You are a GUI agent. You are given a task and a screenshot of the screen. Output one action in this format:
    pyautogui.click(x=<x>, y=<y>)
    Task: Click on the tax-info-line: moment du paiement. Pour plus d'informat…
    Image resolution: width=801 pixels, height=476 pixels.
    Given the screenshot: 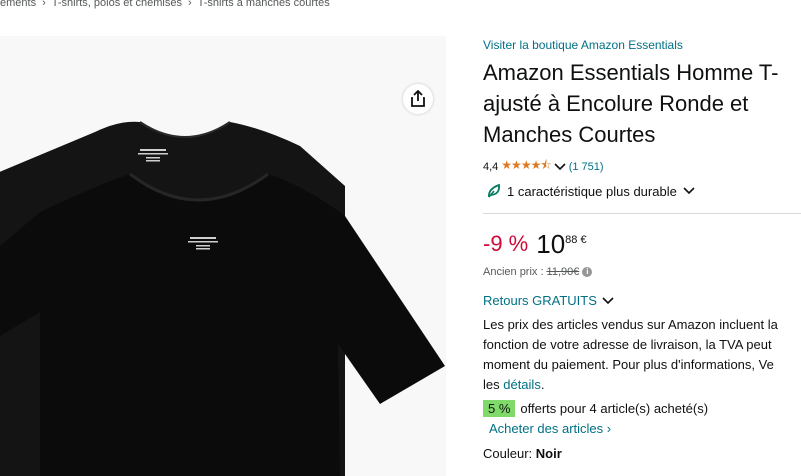 What is the action you would take?
    pyautogui.click(x=628, y=364)
    